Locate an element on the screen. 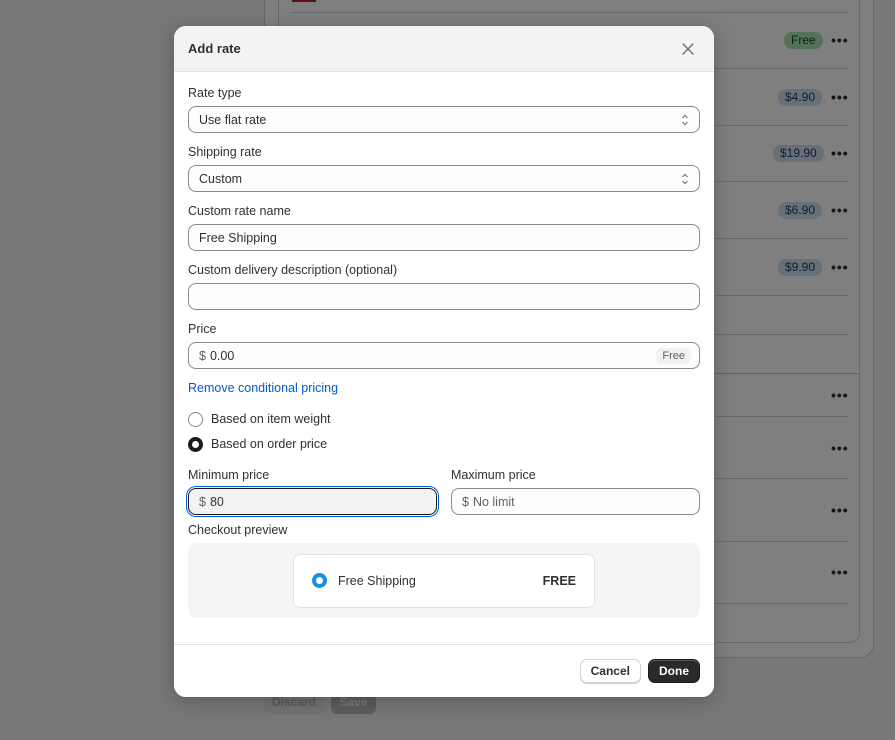 The image size is (895, 740). preview-rate-name: Free Shipping is located at coordinates (377, 580).